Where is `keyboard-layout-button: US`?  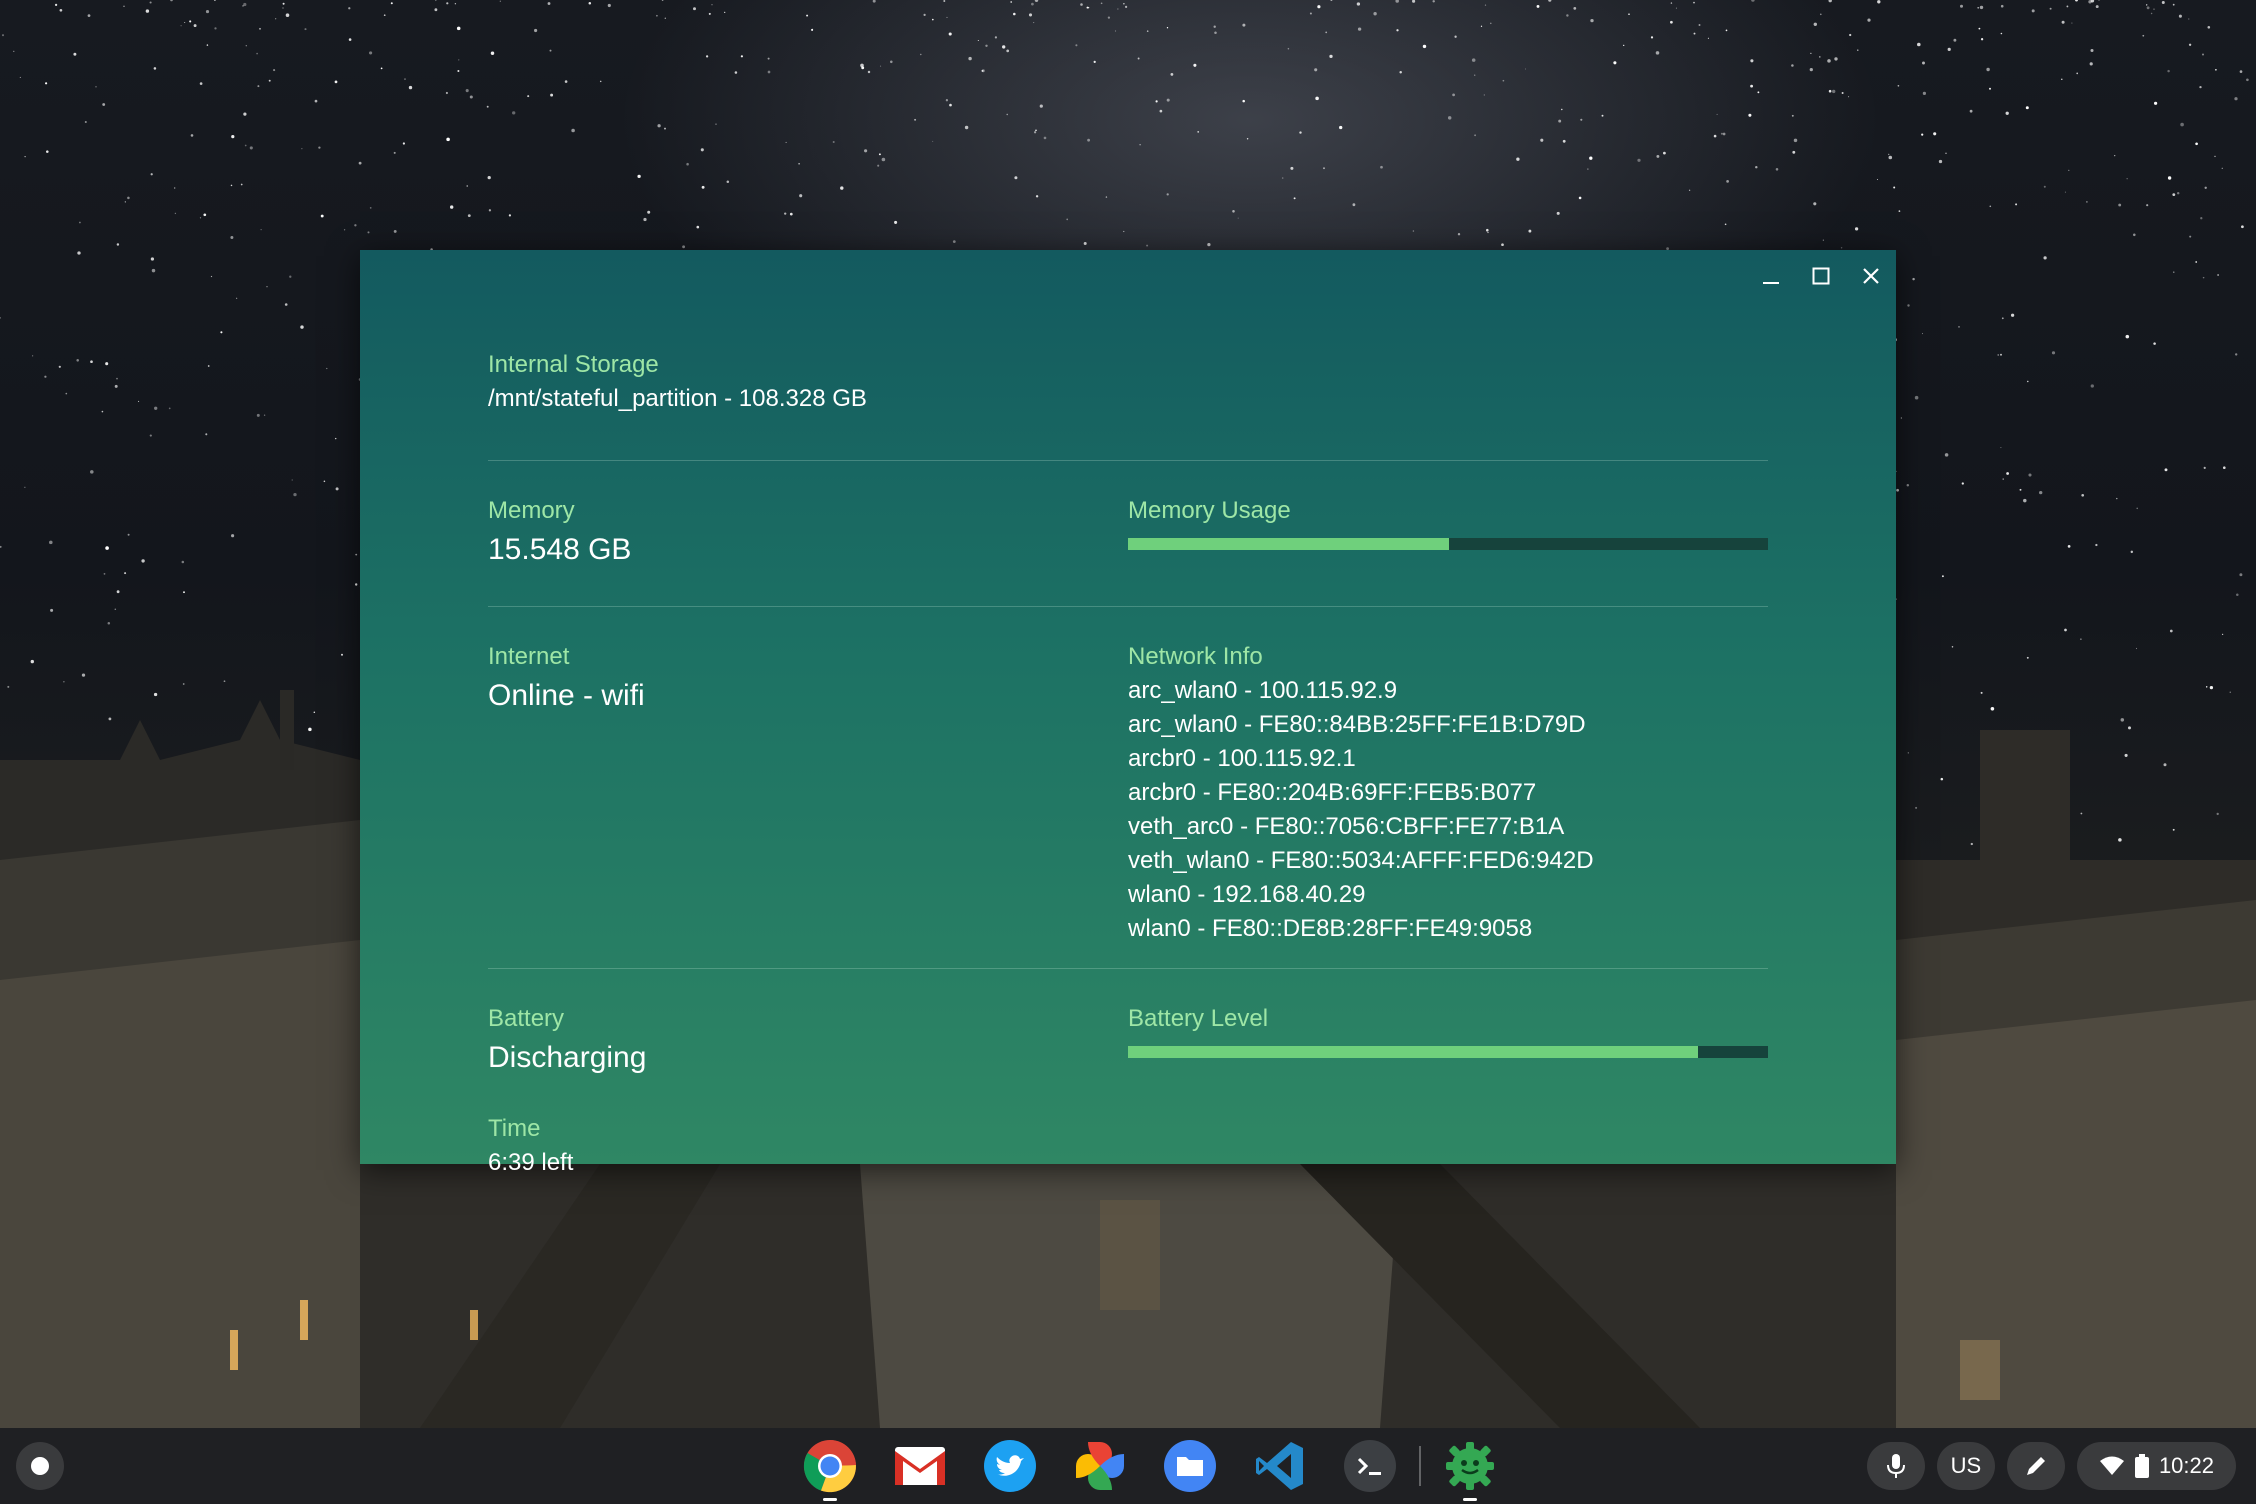 keyboard-layout-button: US is located at coordinates (1965, 1466).